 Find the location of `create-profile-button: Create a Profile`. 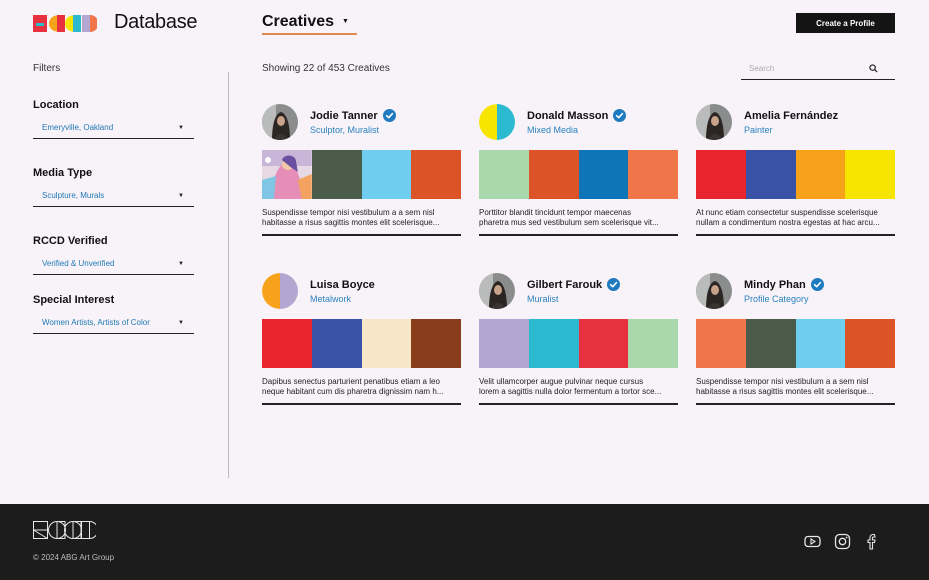

create-profile-button: Create a Profile is located at coordinates (845, 23).